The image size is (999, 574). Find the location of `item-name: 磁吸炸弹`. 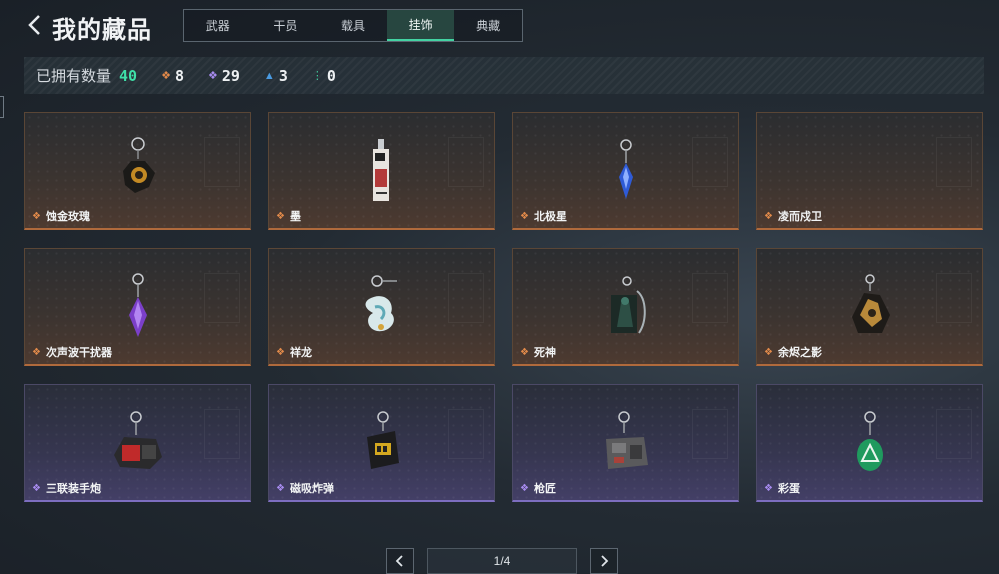

item-name: 磁吸炸弹 is located at coordinates (311, 489).